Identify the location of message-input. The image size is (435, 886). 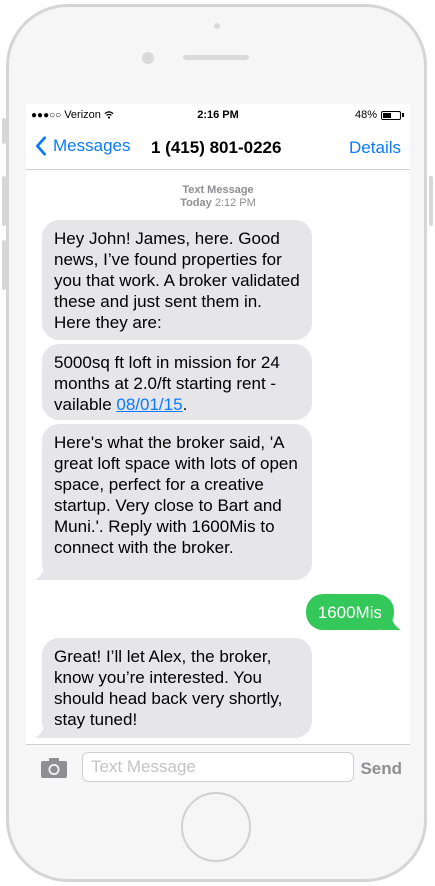
(218, 767).